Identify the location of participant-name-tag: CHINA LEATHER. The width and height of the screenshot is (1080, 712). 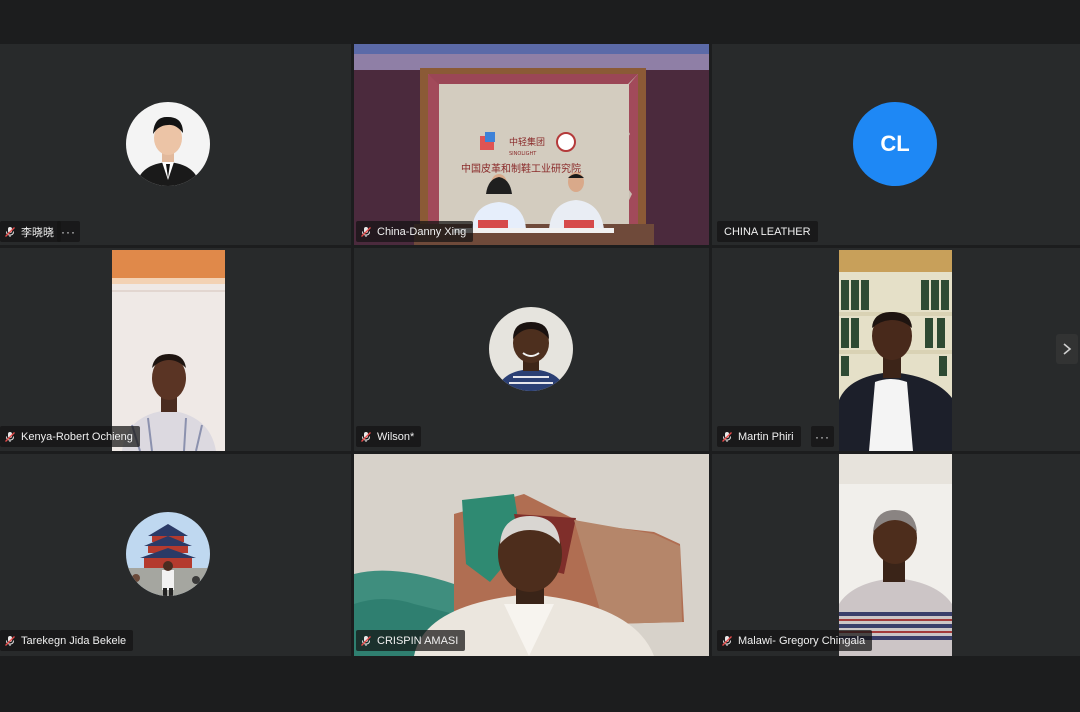
(767, 231).